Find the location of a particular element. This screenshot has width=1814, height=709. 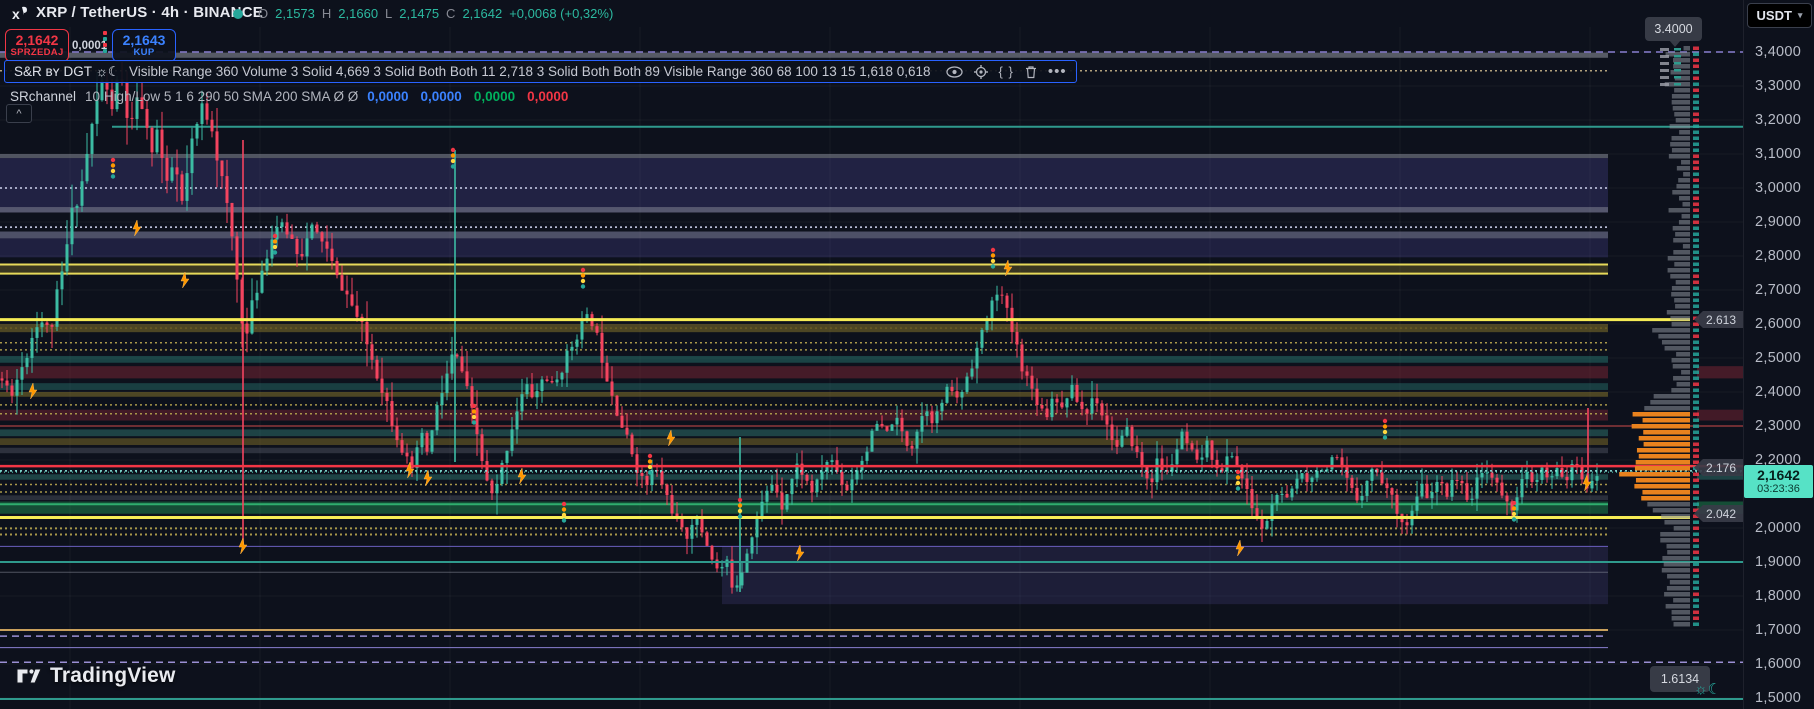

current-price-value: 2,1642 is located at coordinates (1778, 474).